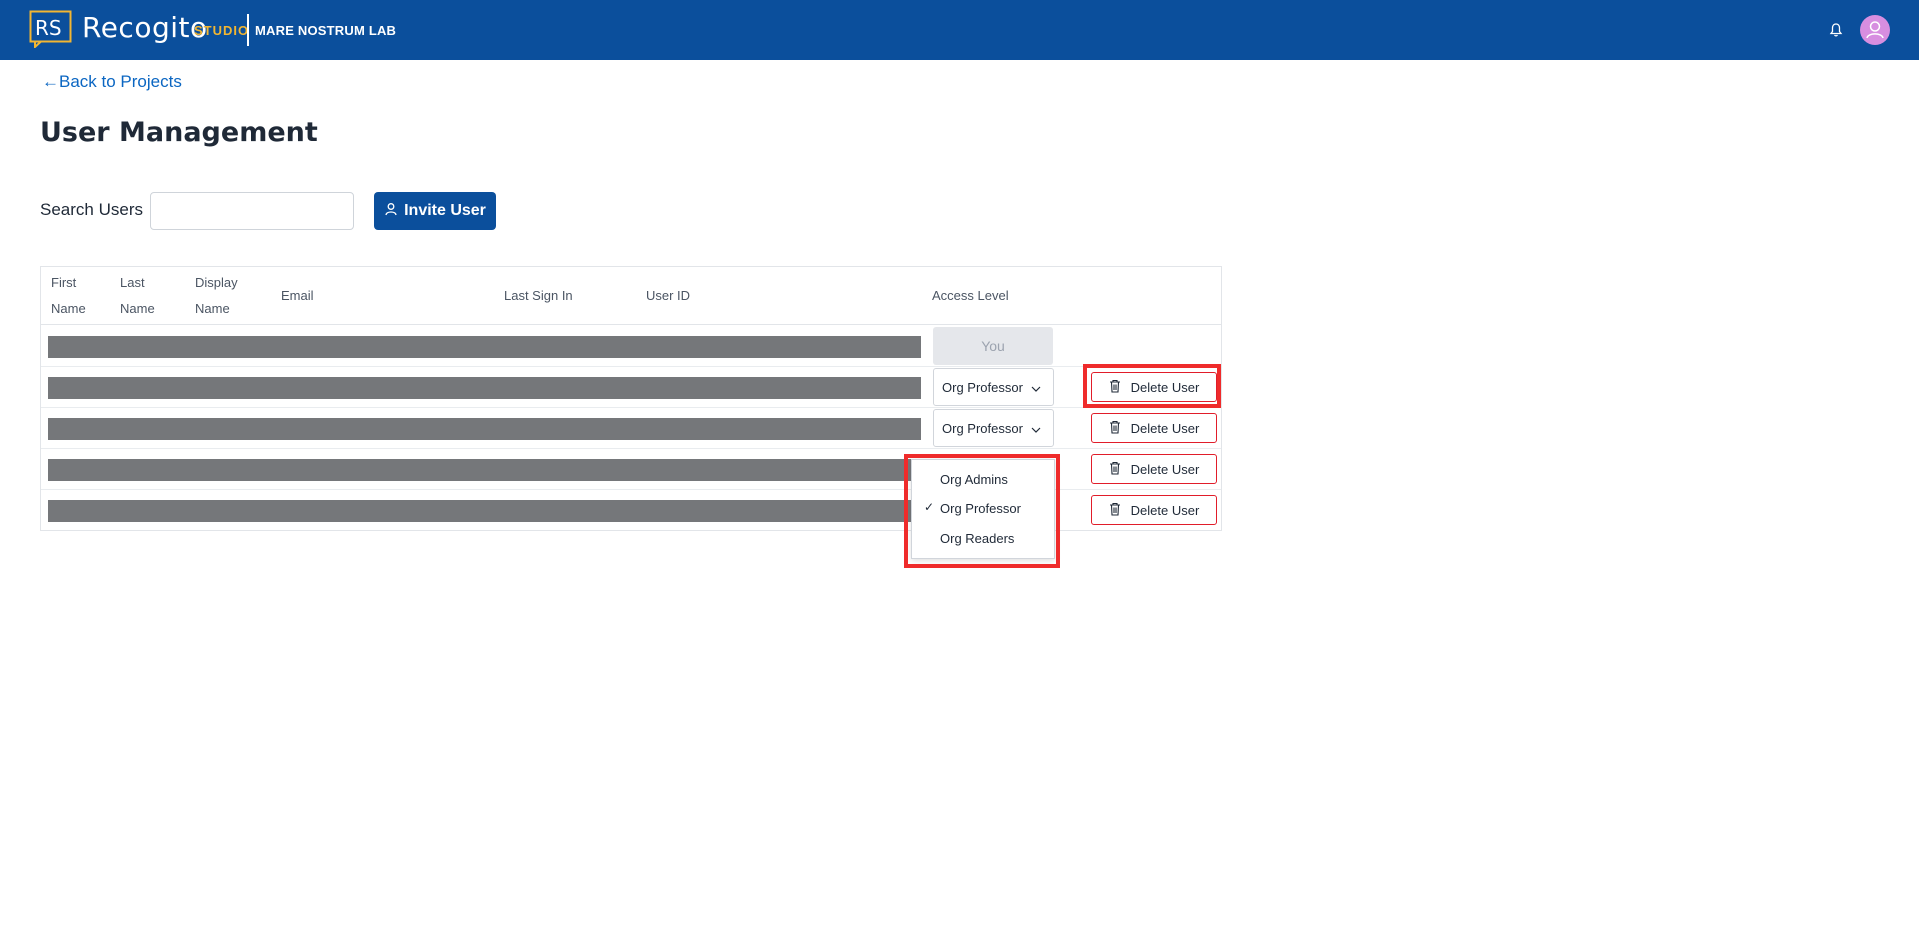  What do you see at coordinates (222, 30) in the screenshot?
I see `brand-suffix: STUDIO` at bounding box center [222, 30].